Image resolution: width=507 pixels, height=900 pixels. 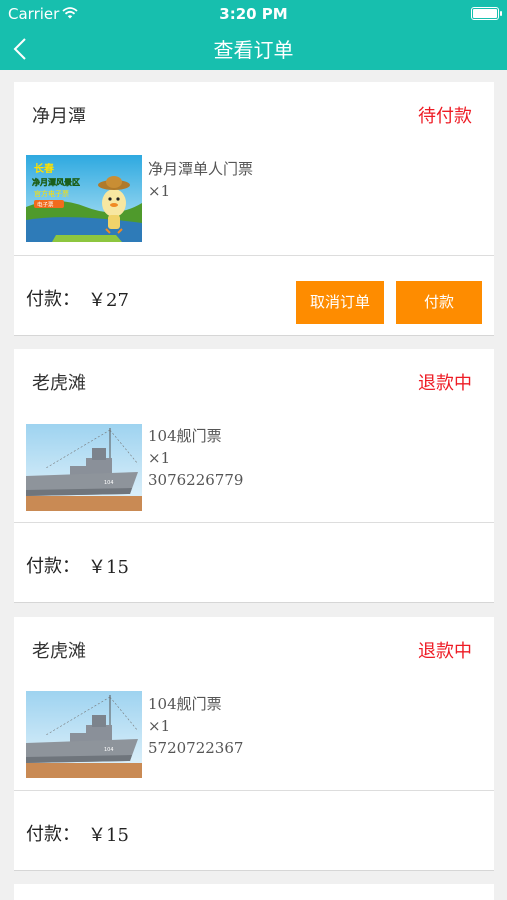 What do you see at coordinates (196, 480) in the screenshot?
I see `order-number: 3076226779` at bounding box center [196, 480].